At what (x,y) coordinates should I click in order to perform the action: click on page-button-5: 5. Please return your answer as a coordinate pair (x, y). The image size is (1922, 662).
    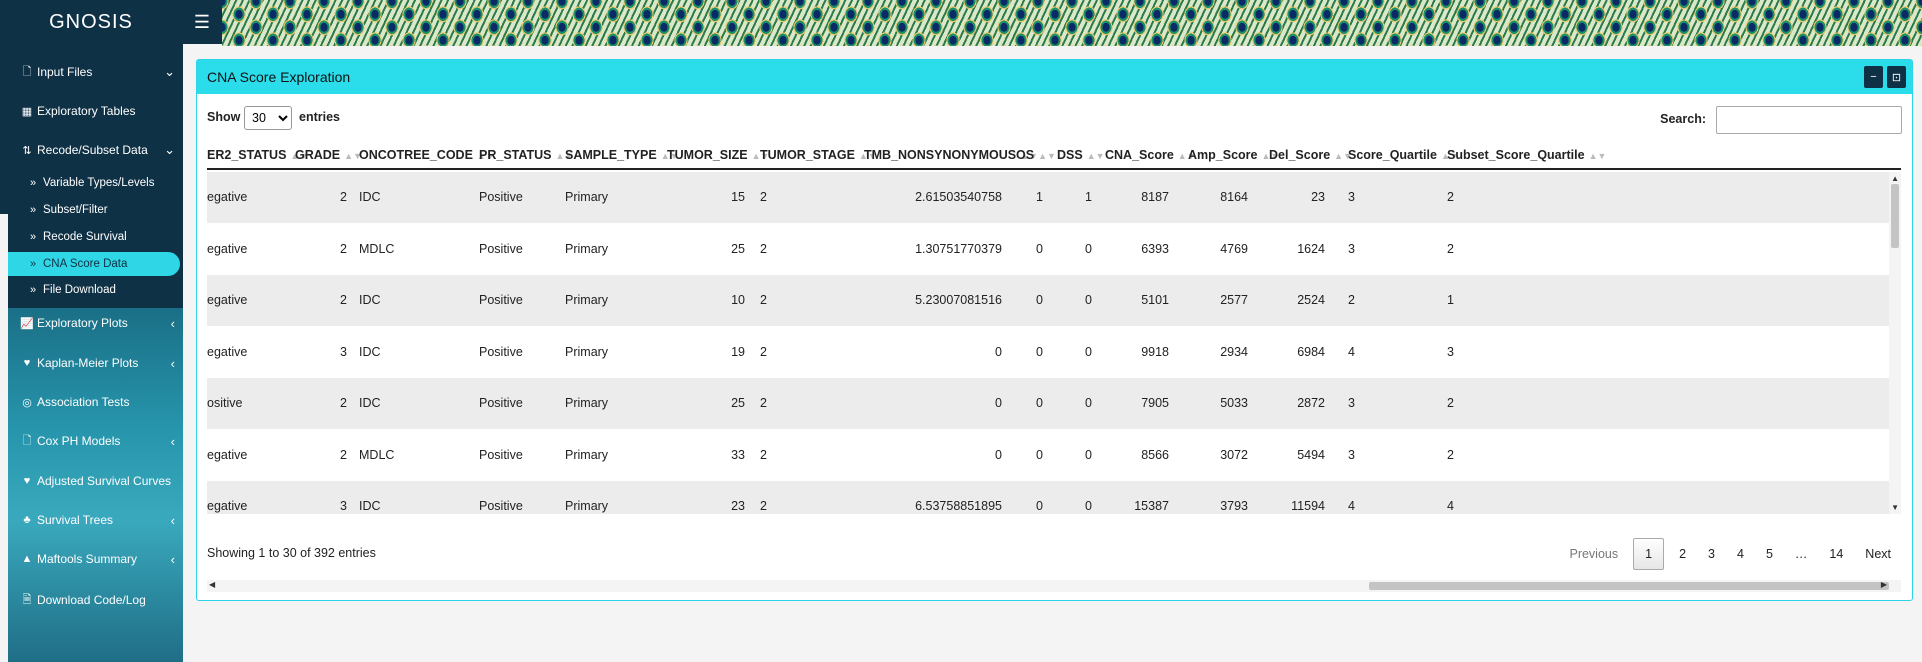
    Looking at the image, I should click on (1769, 554).